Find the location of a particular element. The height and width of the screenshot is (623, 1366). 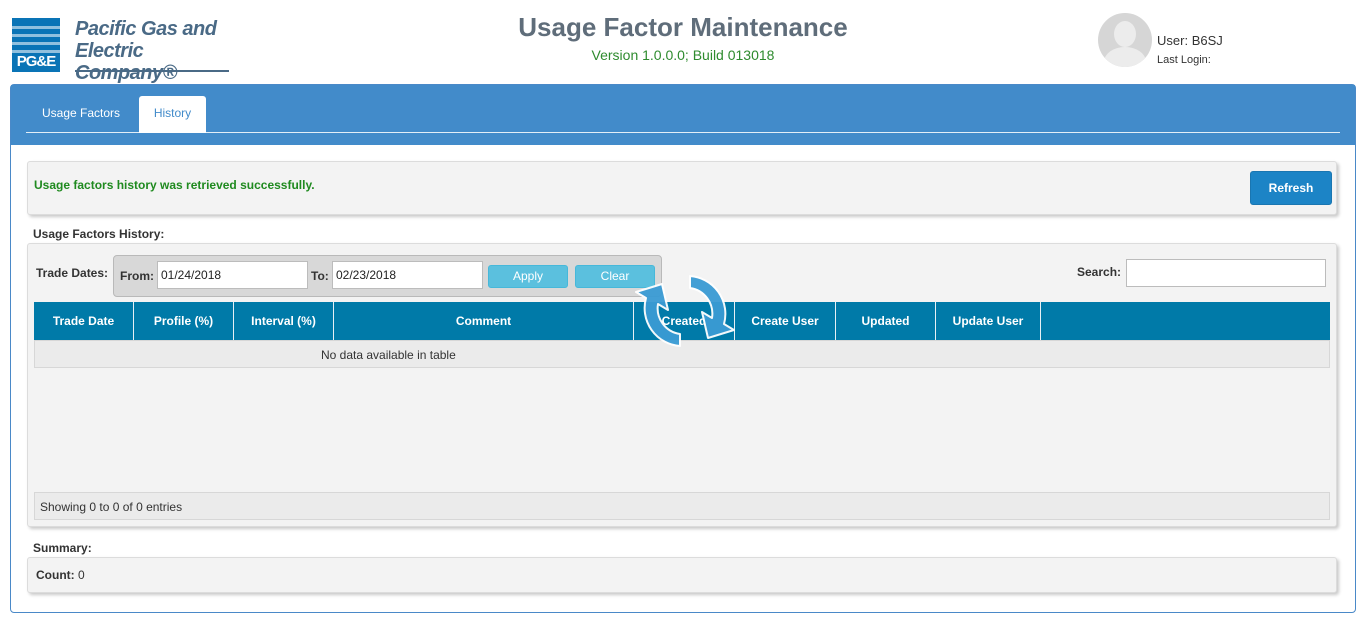

user-name: B6SJ is located at coordinates (1207, 40).